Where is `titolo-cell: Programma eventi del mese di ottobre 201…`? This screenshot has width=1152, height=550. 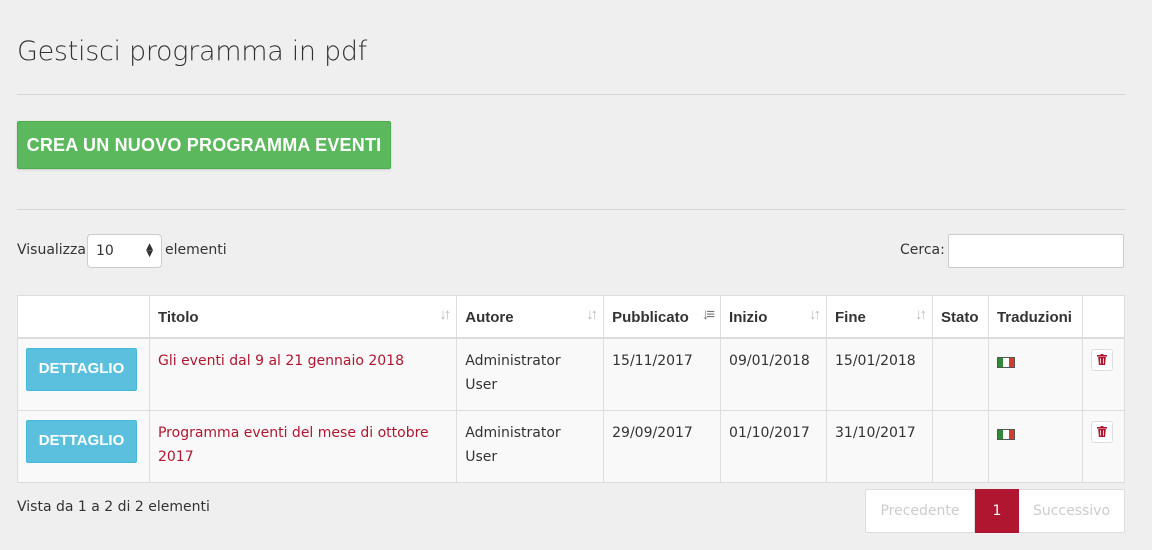 titolo-cell: Programma eventi del mese di ottobre 201… is located at coordinates (303, 446).